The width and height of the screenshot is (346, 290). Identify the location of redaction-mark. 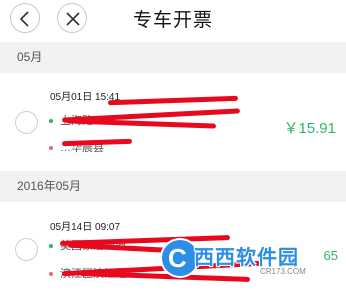
(173, 100).